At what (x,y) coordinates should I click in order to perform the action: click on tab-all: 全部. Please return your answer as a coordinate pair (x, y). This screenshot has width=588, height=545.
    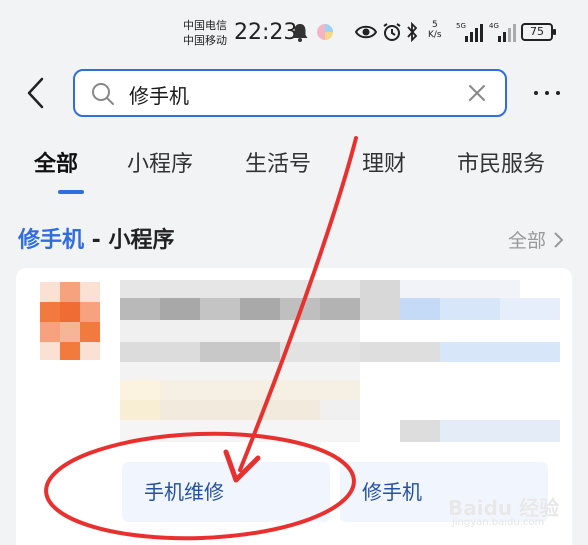
    Looking at the image, I should click on (56, 162).